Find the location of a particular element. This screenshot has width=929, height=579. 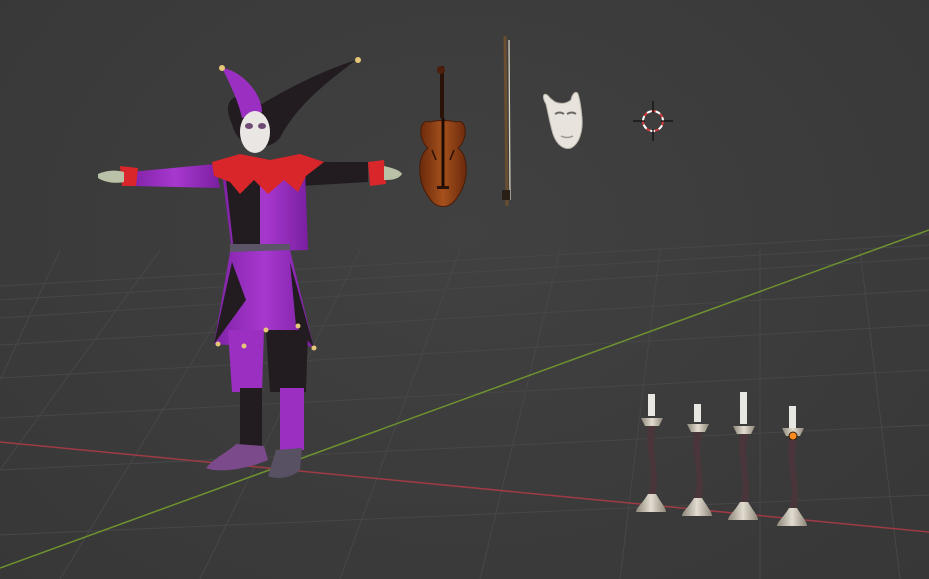

violin-bow is located at coordinates (506, 121).